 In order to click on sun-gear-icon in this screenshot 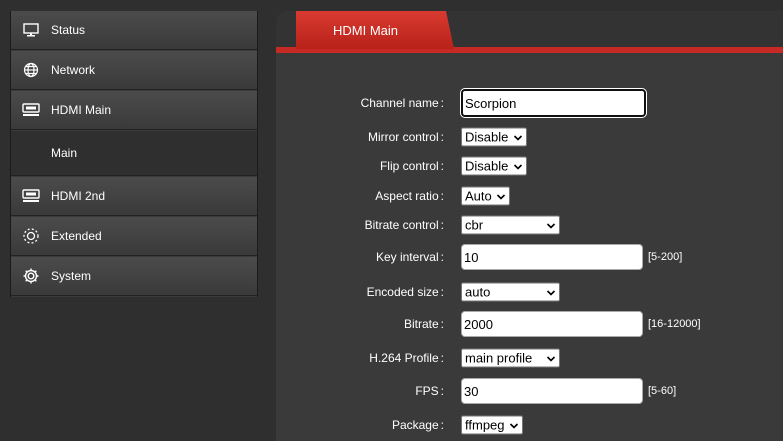, I will do `click(31, 236)`.